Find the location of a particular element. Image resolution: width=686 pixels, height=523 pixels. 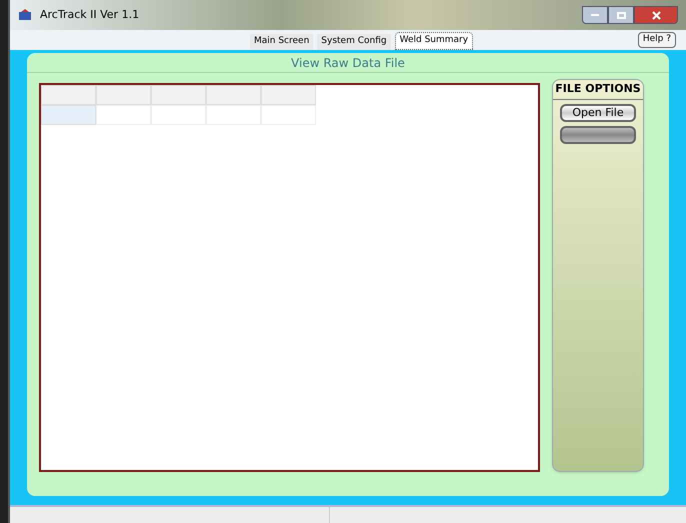

tab: Main Screen is located at coordinates (282, 42).